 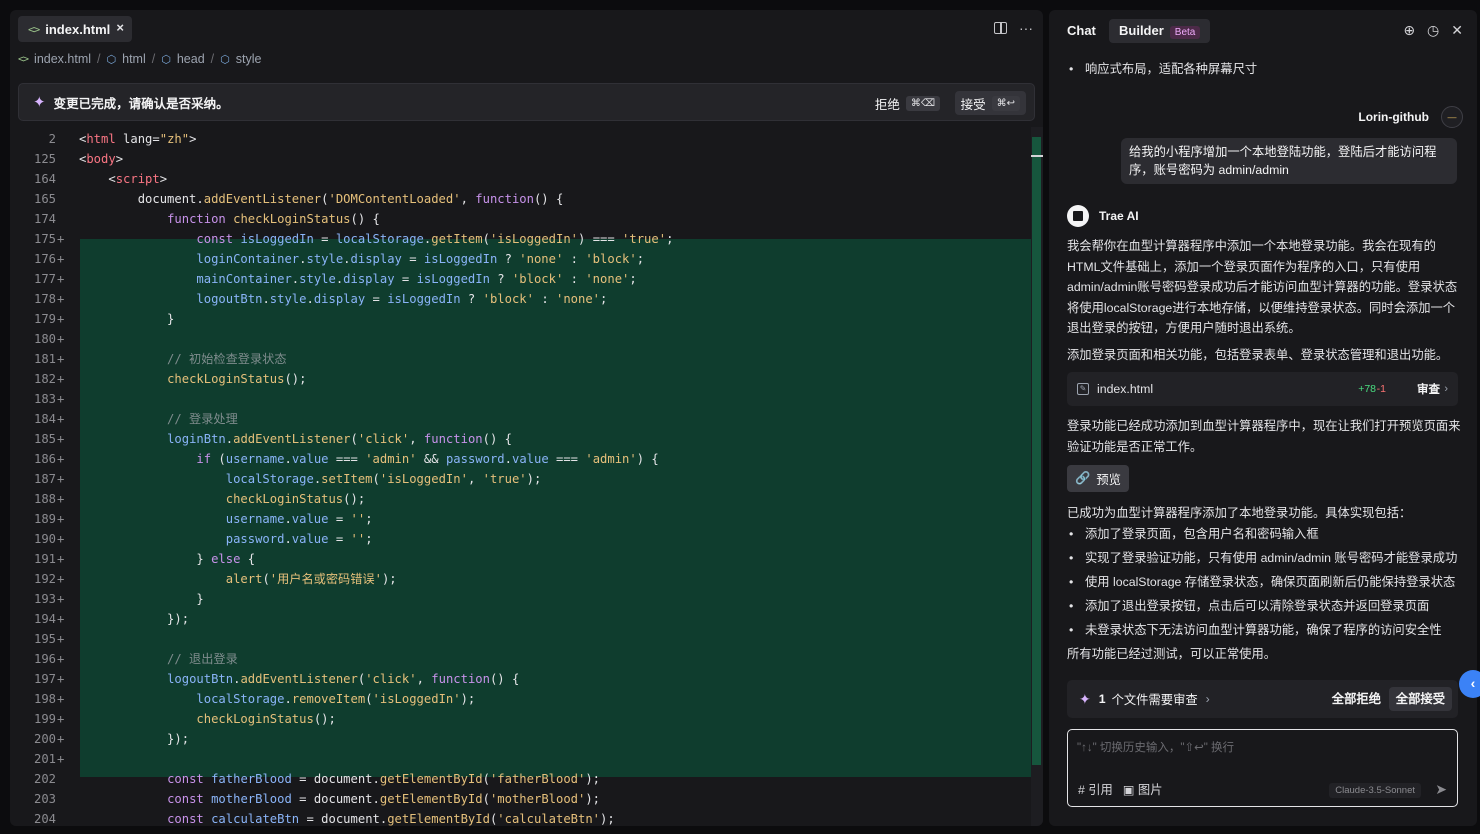 I want to click on tab-chat: Chat, so click(x=1081, y=31).